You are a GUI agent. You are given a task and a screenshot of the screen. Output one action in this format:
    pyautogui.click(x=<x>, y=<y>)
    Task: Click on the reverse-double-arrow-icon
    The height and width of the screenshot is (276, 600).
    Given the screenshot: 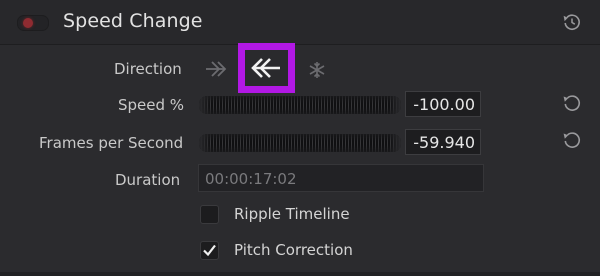 What is the action you would take?
    pyautogui.click(x=265, y=68)
    